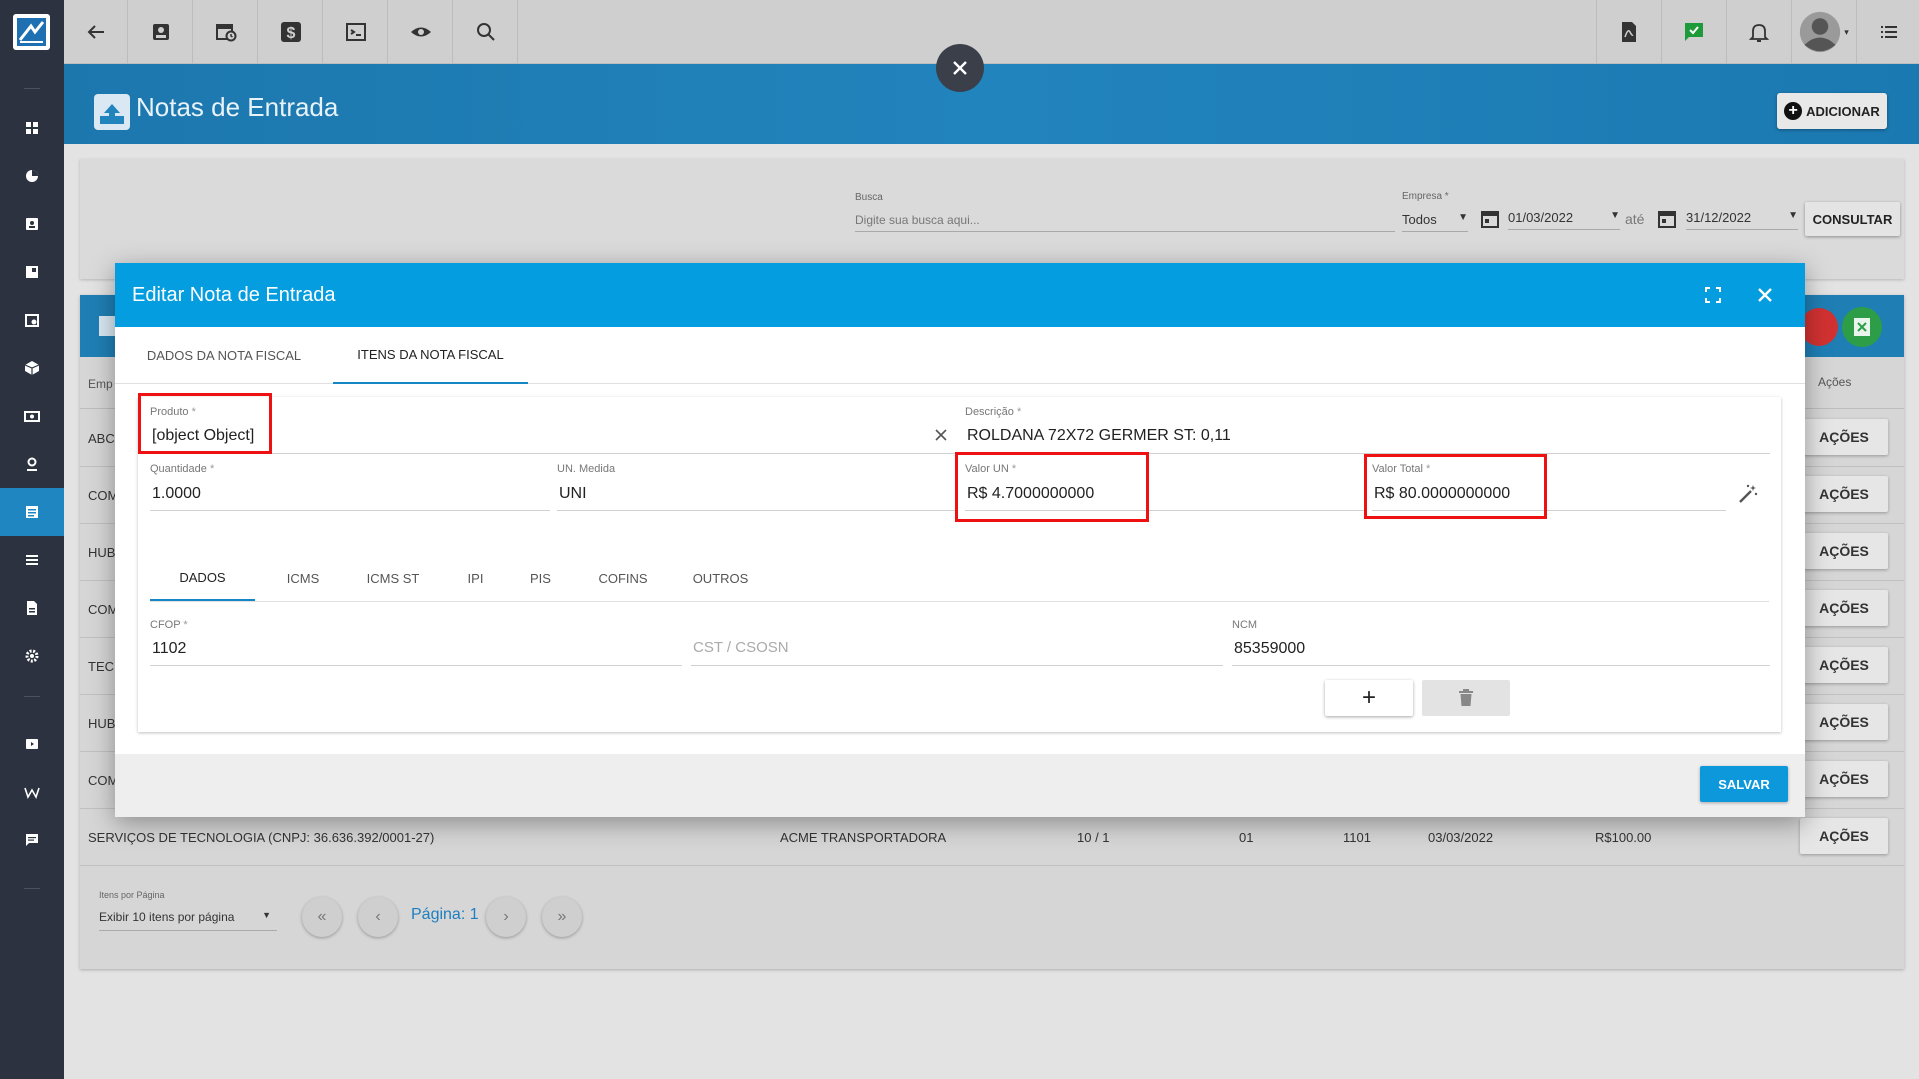 This screenshot has width=1919, height=1079. I want to click on app-logo, so click(31, 32).